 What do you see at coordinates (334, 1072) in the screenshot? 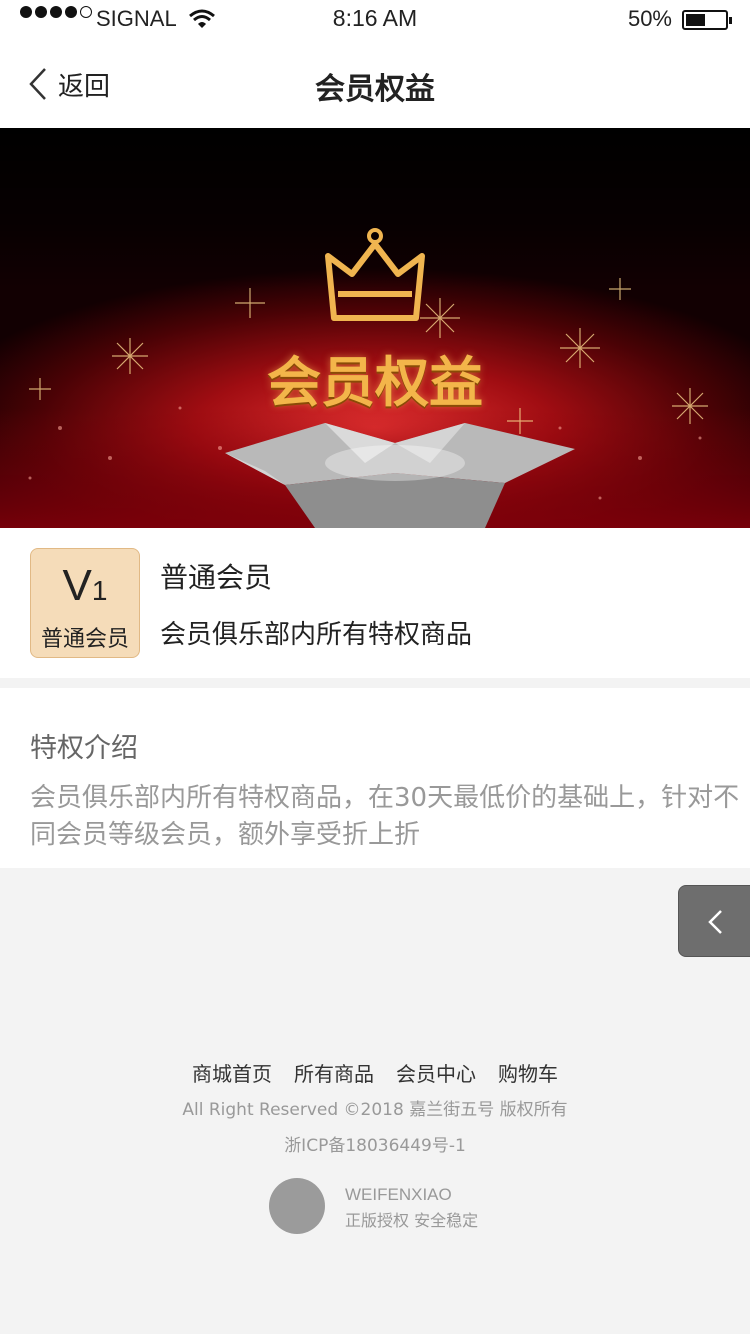
I see `footer-link-all-products: 所有商品` at bounding box center [334, 1072].